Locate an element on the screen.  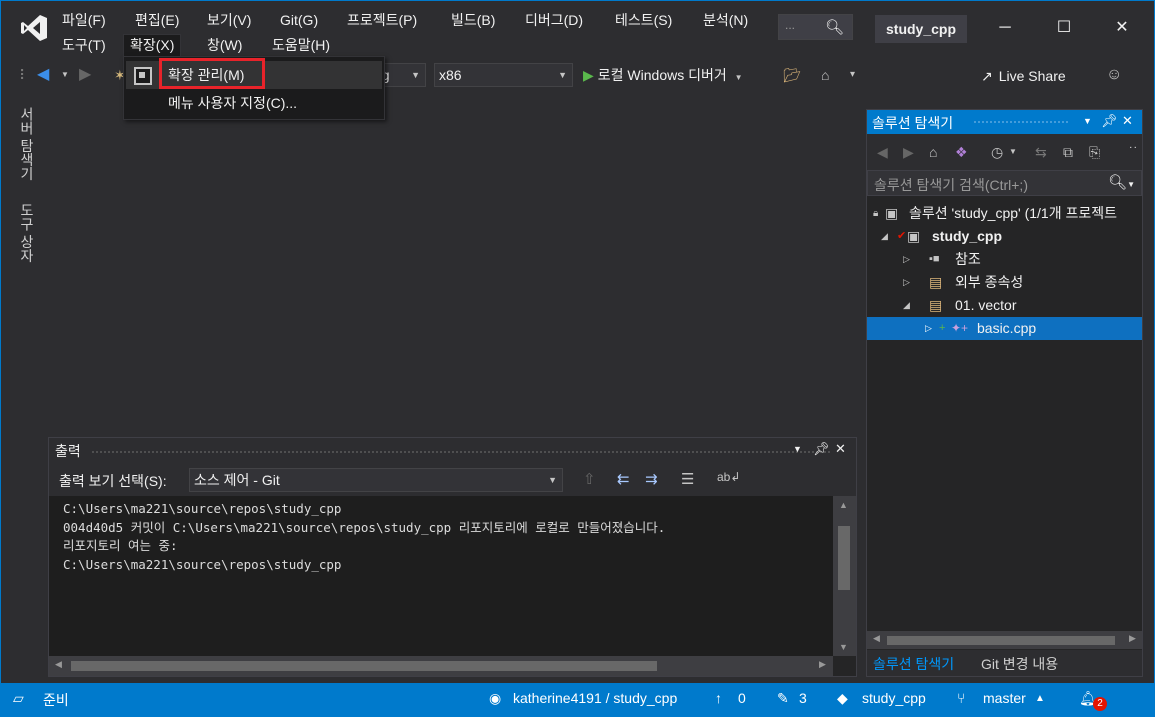
output-horizontal-scrollbar: ◀ ▶ is located at coordinates (441, 666).